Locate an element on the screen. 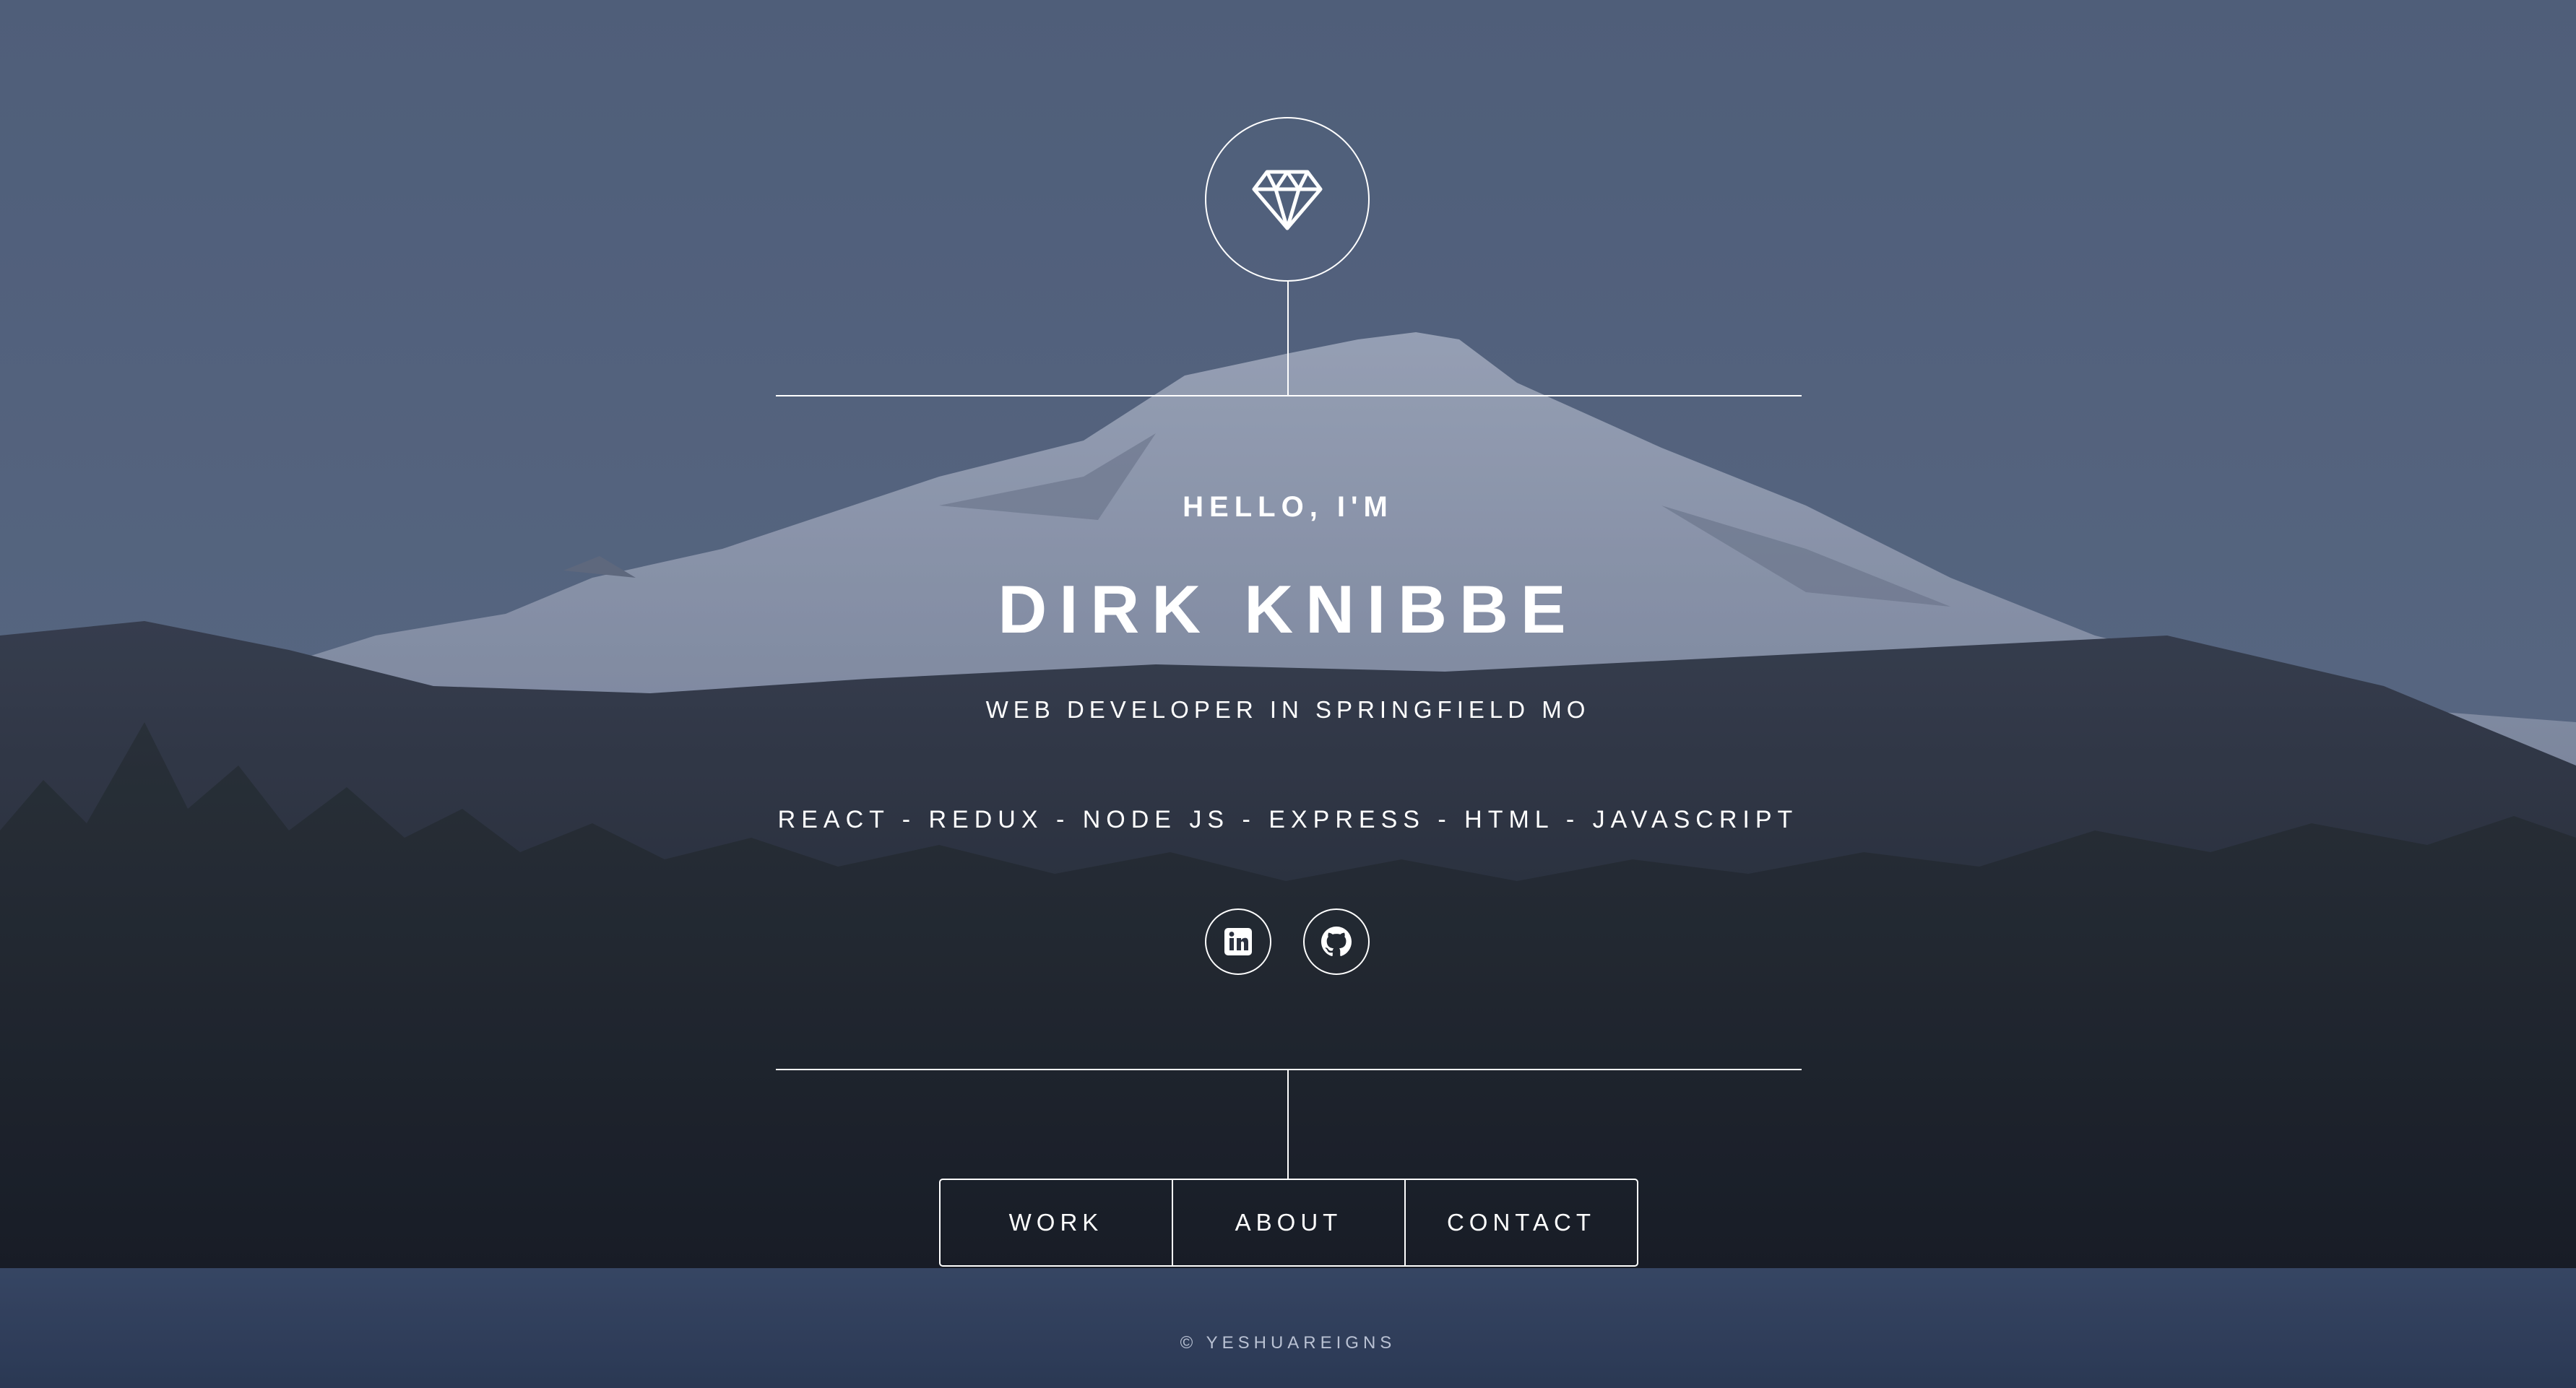 The image size is (2576, 1388). nav-contact-button: CONTACT is located at coordinates (1521, 1222).